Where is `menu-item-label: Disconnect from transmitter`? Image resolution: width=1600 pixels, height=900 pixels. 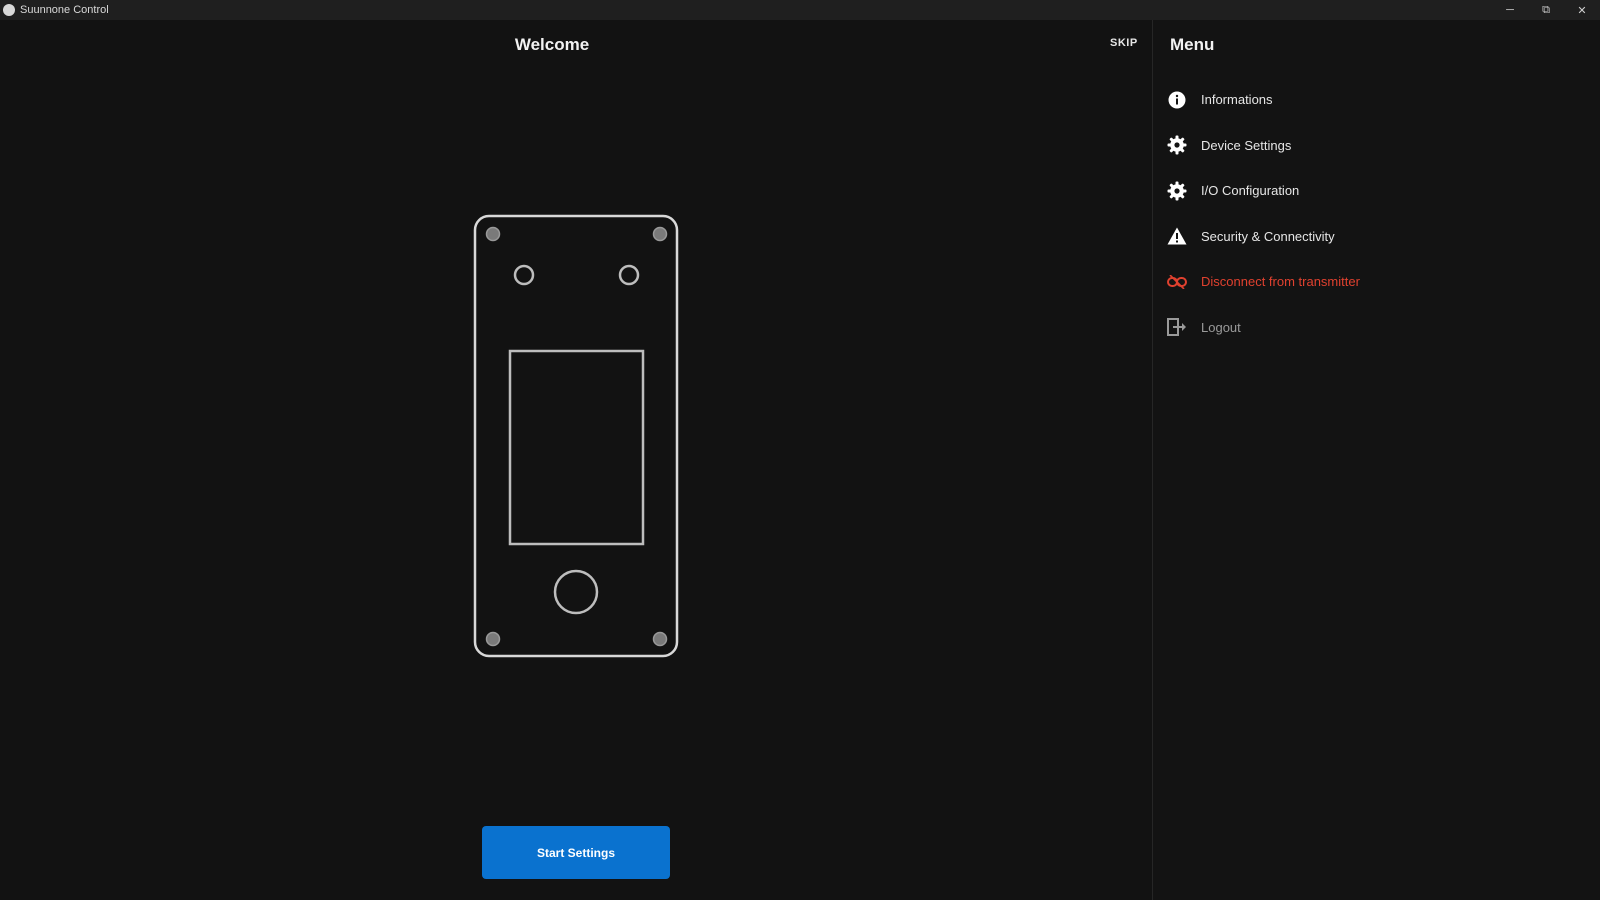 menu-item-label: Disconnect from transmitter is located at coordinates (1280, 282).